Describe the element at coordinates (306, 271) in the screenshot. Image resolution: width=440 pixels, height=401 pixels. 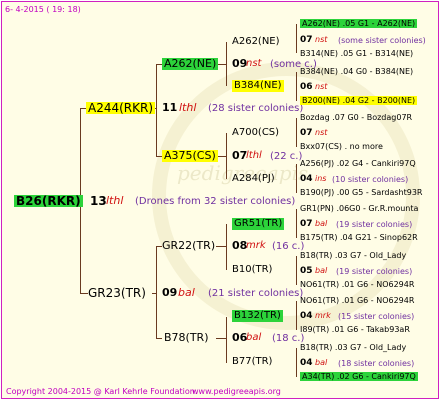
I see `g4-year: 05` at that location.